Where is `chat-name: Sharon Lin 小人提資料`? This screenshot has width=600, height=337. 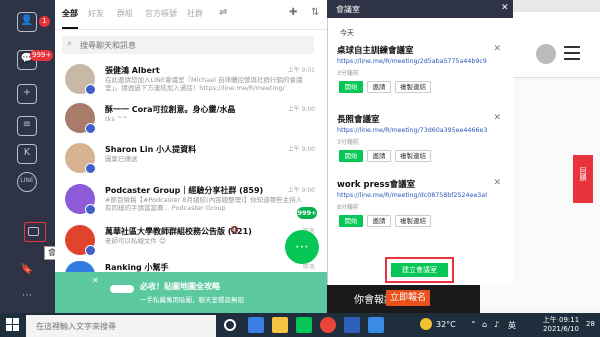 chat-name: Sharon Lin 小人提資料 is located at coordinates (151, 149).